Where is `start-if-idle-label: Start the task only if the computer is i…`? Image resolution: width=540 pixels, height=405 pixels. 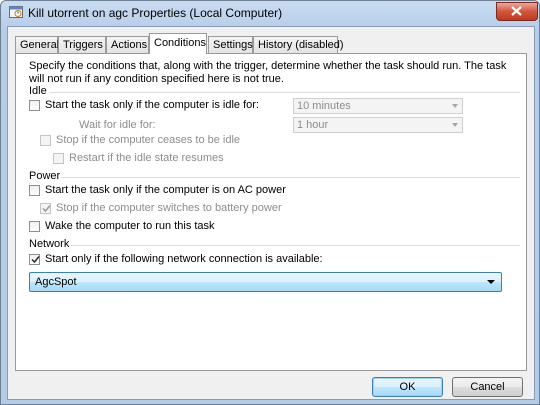 start-if-idle-label: Start the task only if the computer is i… is located at coordinates (152, 105).